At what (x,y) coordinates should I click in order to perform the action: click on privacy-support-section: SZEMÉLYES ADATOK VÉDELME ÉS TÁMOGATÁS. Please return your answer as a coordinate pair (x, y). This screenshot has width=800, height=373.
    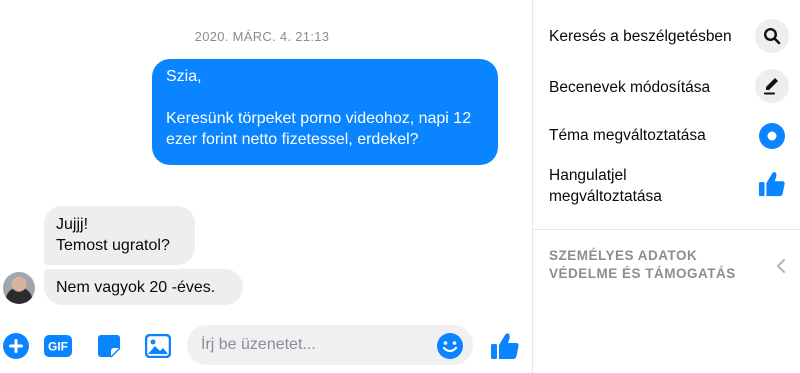
    Looking at the image, I should click on (649, 265).